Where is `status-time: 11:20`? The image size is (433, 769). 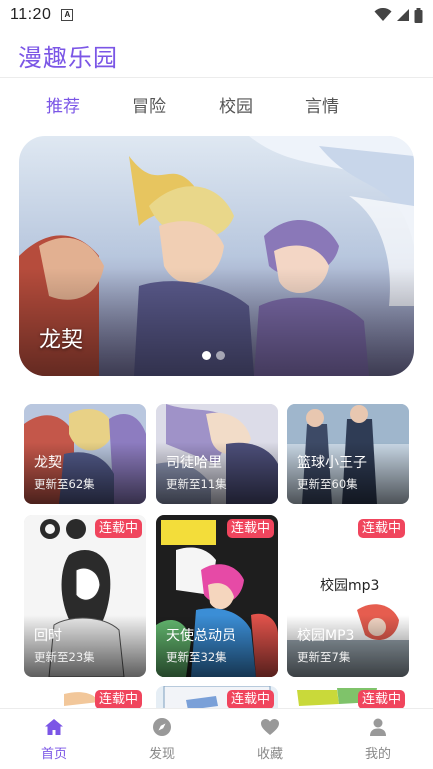
status-time: 11:20 is located at coordinates (31, 14).